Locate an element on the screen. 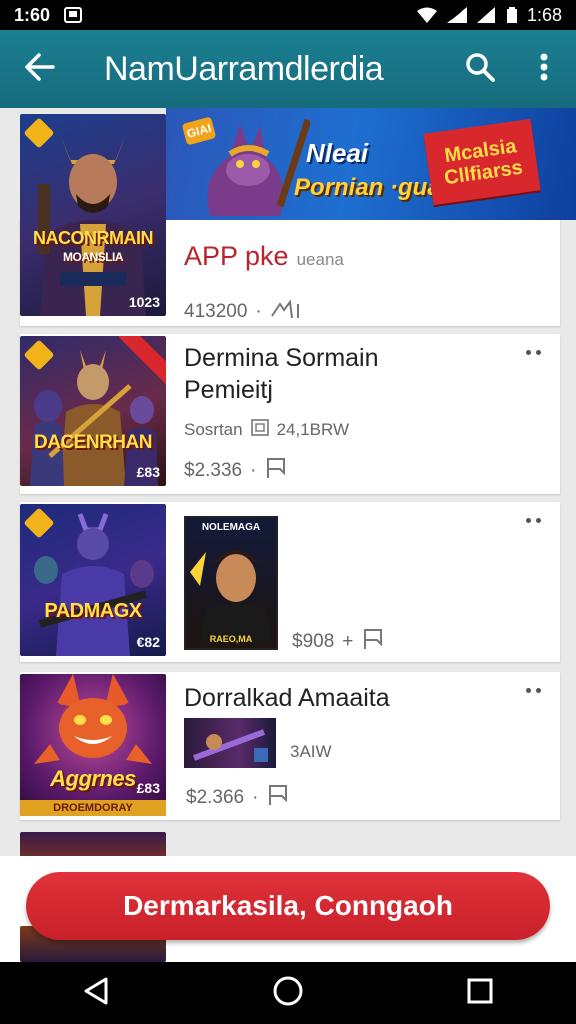 Image resolution: width=576 pixels, height=1024 pixels. system-nav-bar is located at coordinates (288, 993).